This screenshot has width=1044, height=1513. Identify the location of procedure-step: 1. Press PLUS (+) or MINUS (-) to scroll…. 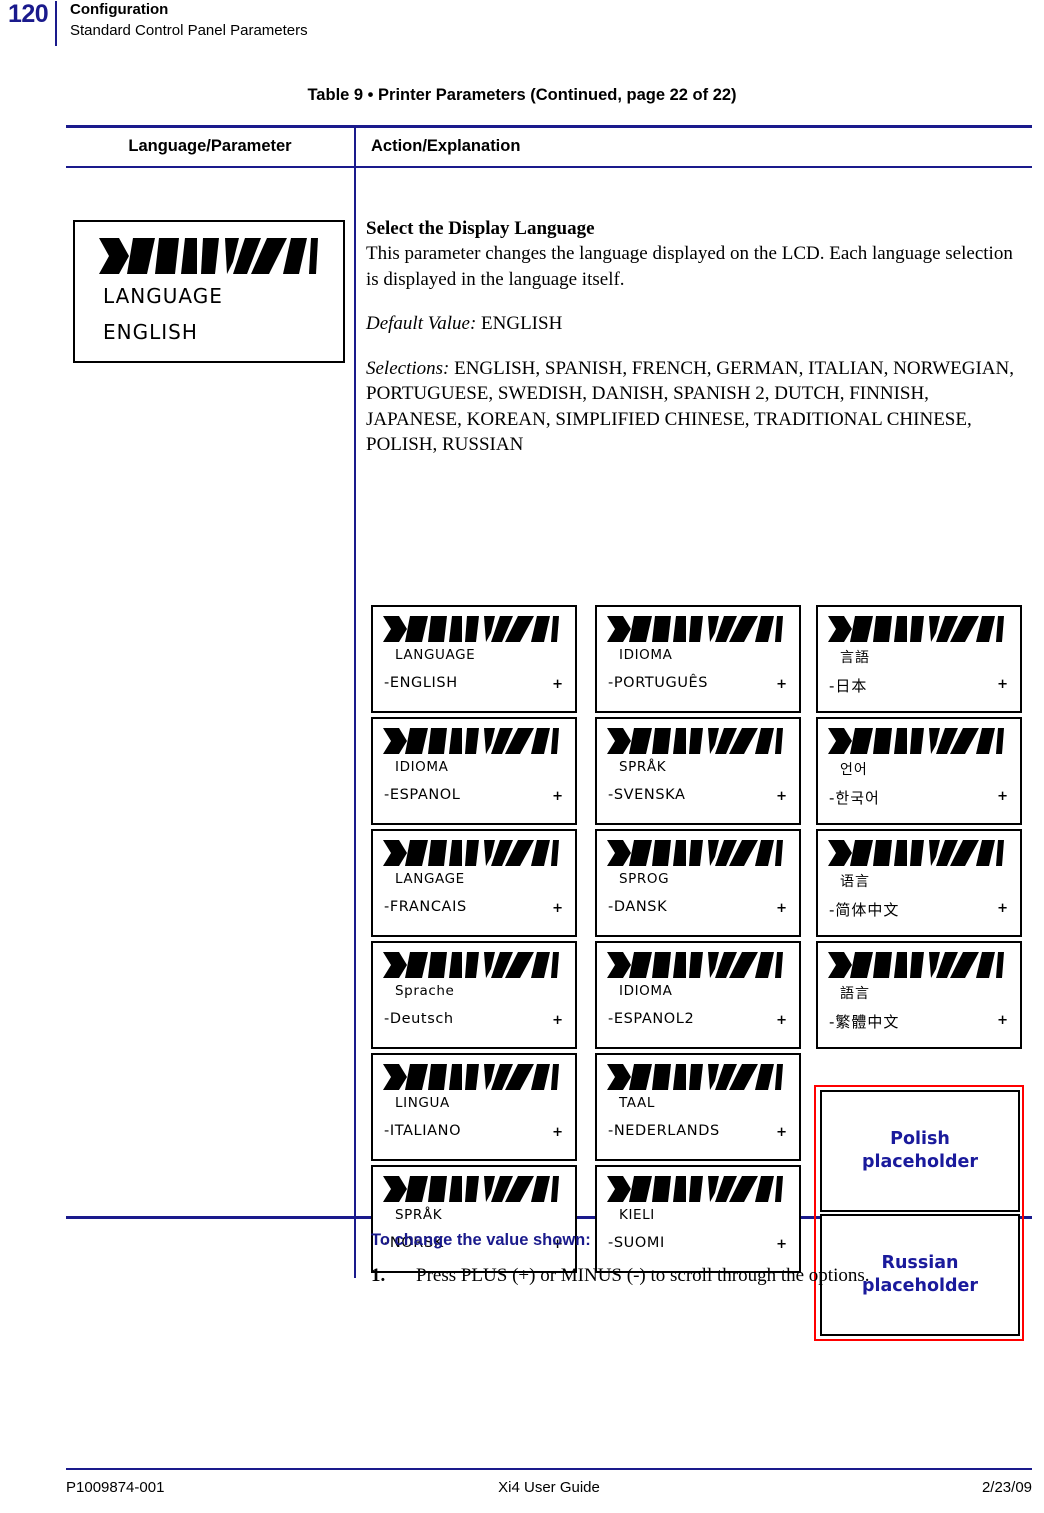
(701, 1276).